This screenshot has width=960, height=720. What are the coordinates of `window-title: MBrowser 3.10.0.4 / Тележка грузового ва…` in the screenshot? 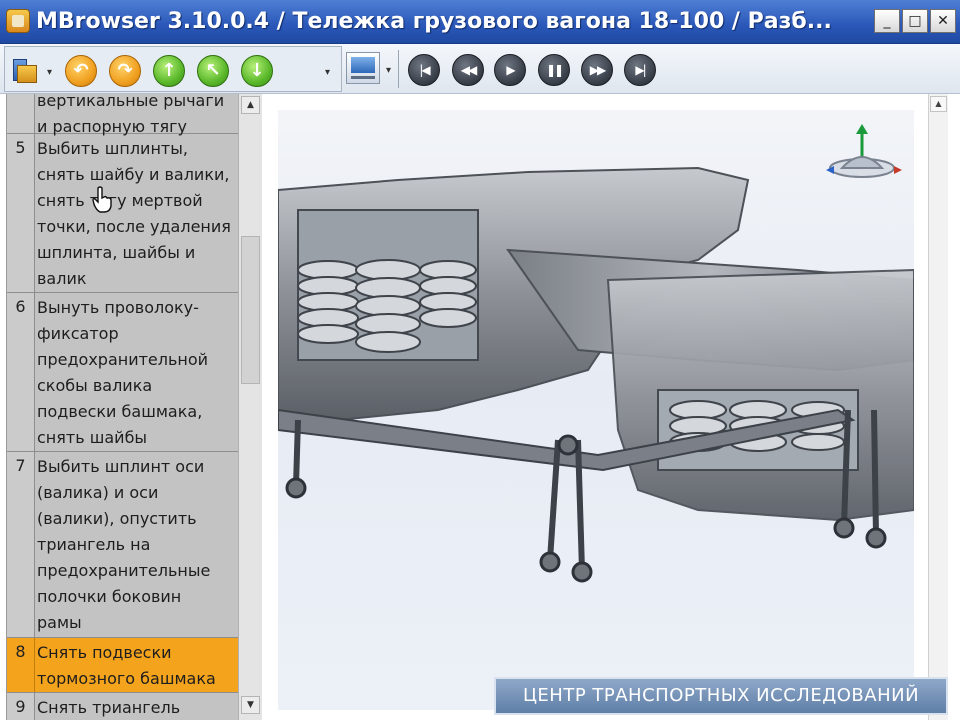 It's located at (434, 21).